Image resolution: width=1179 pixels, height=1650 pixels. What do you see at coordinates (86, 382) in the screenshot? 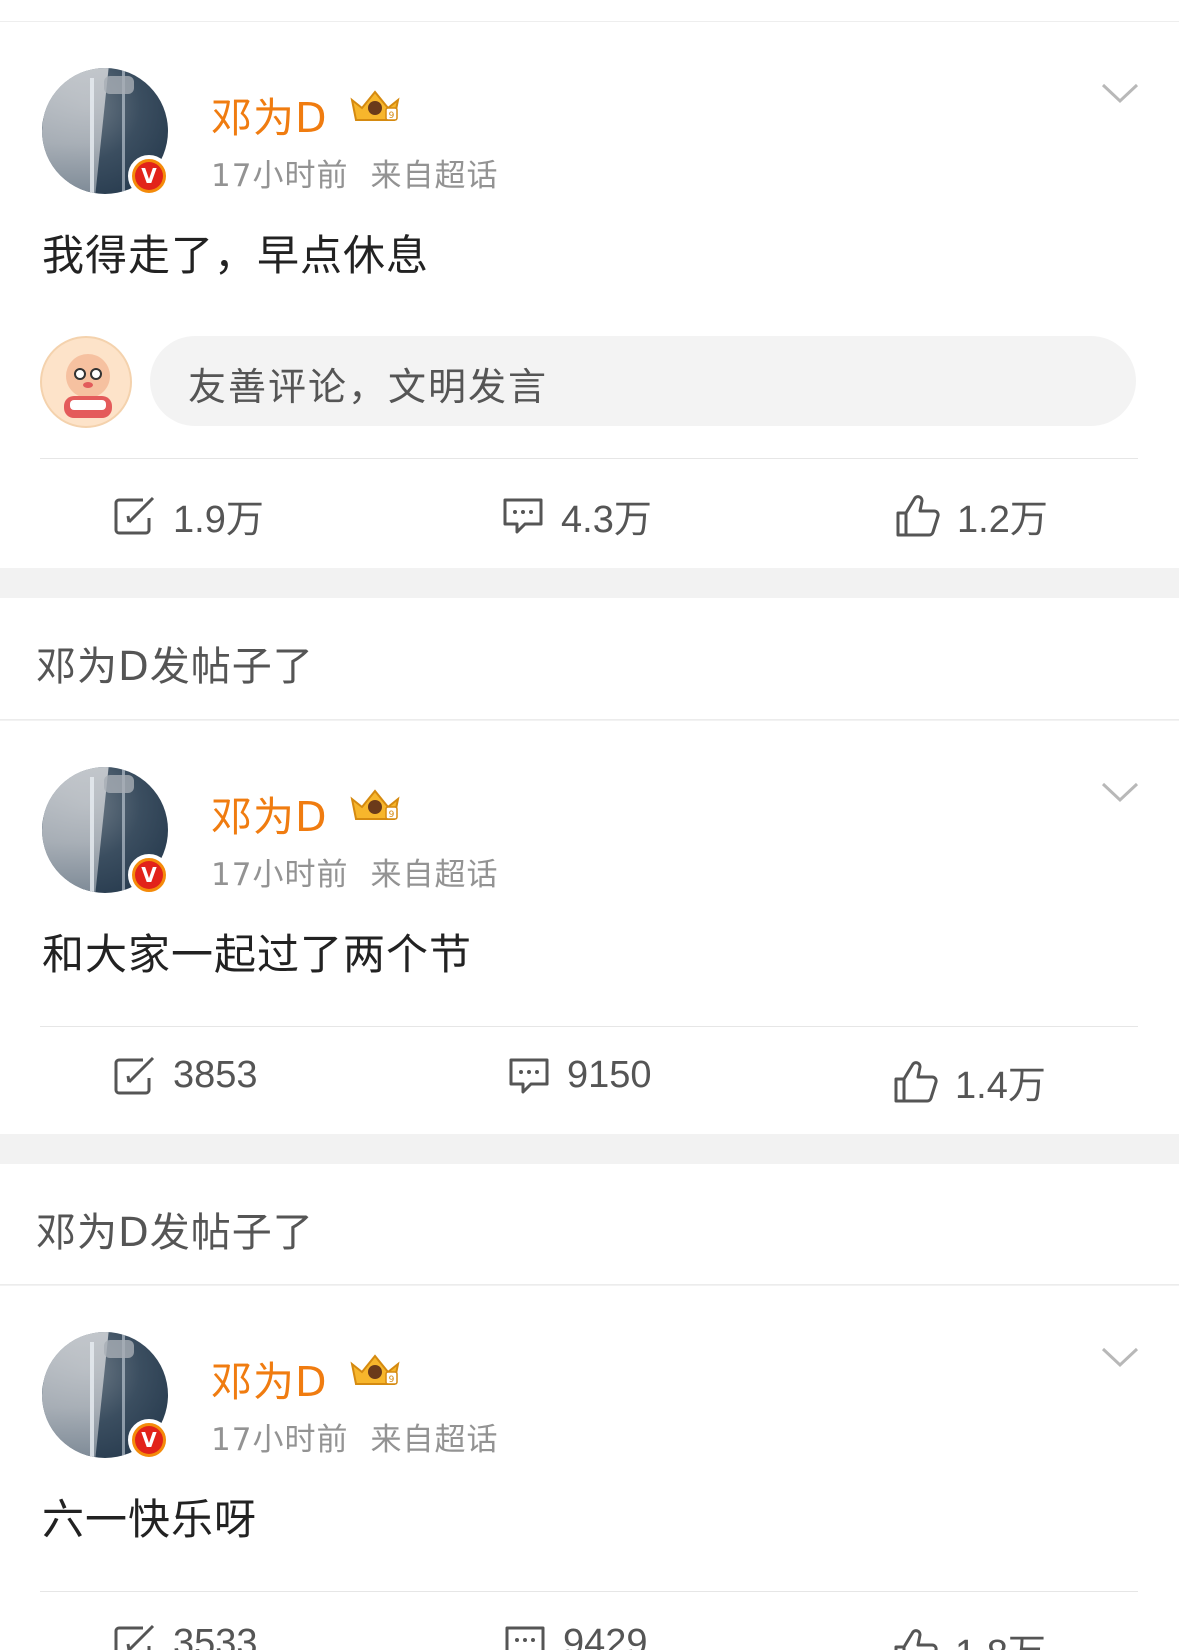
I see `my-avatar` at bounding box center [86, 382].